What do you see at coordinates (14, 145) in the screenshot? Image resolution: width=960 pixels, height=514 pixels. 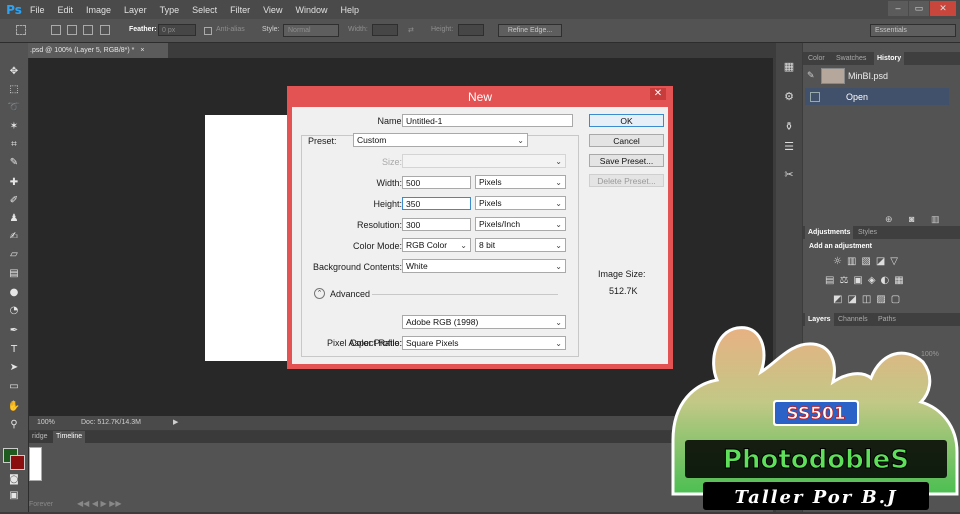 I see `crop-tool-icon: ⌗` at bounding box center [14, 145].